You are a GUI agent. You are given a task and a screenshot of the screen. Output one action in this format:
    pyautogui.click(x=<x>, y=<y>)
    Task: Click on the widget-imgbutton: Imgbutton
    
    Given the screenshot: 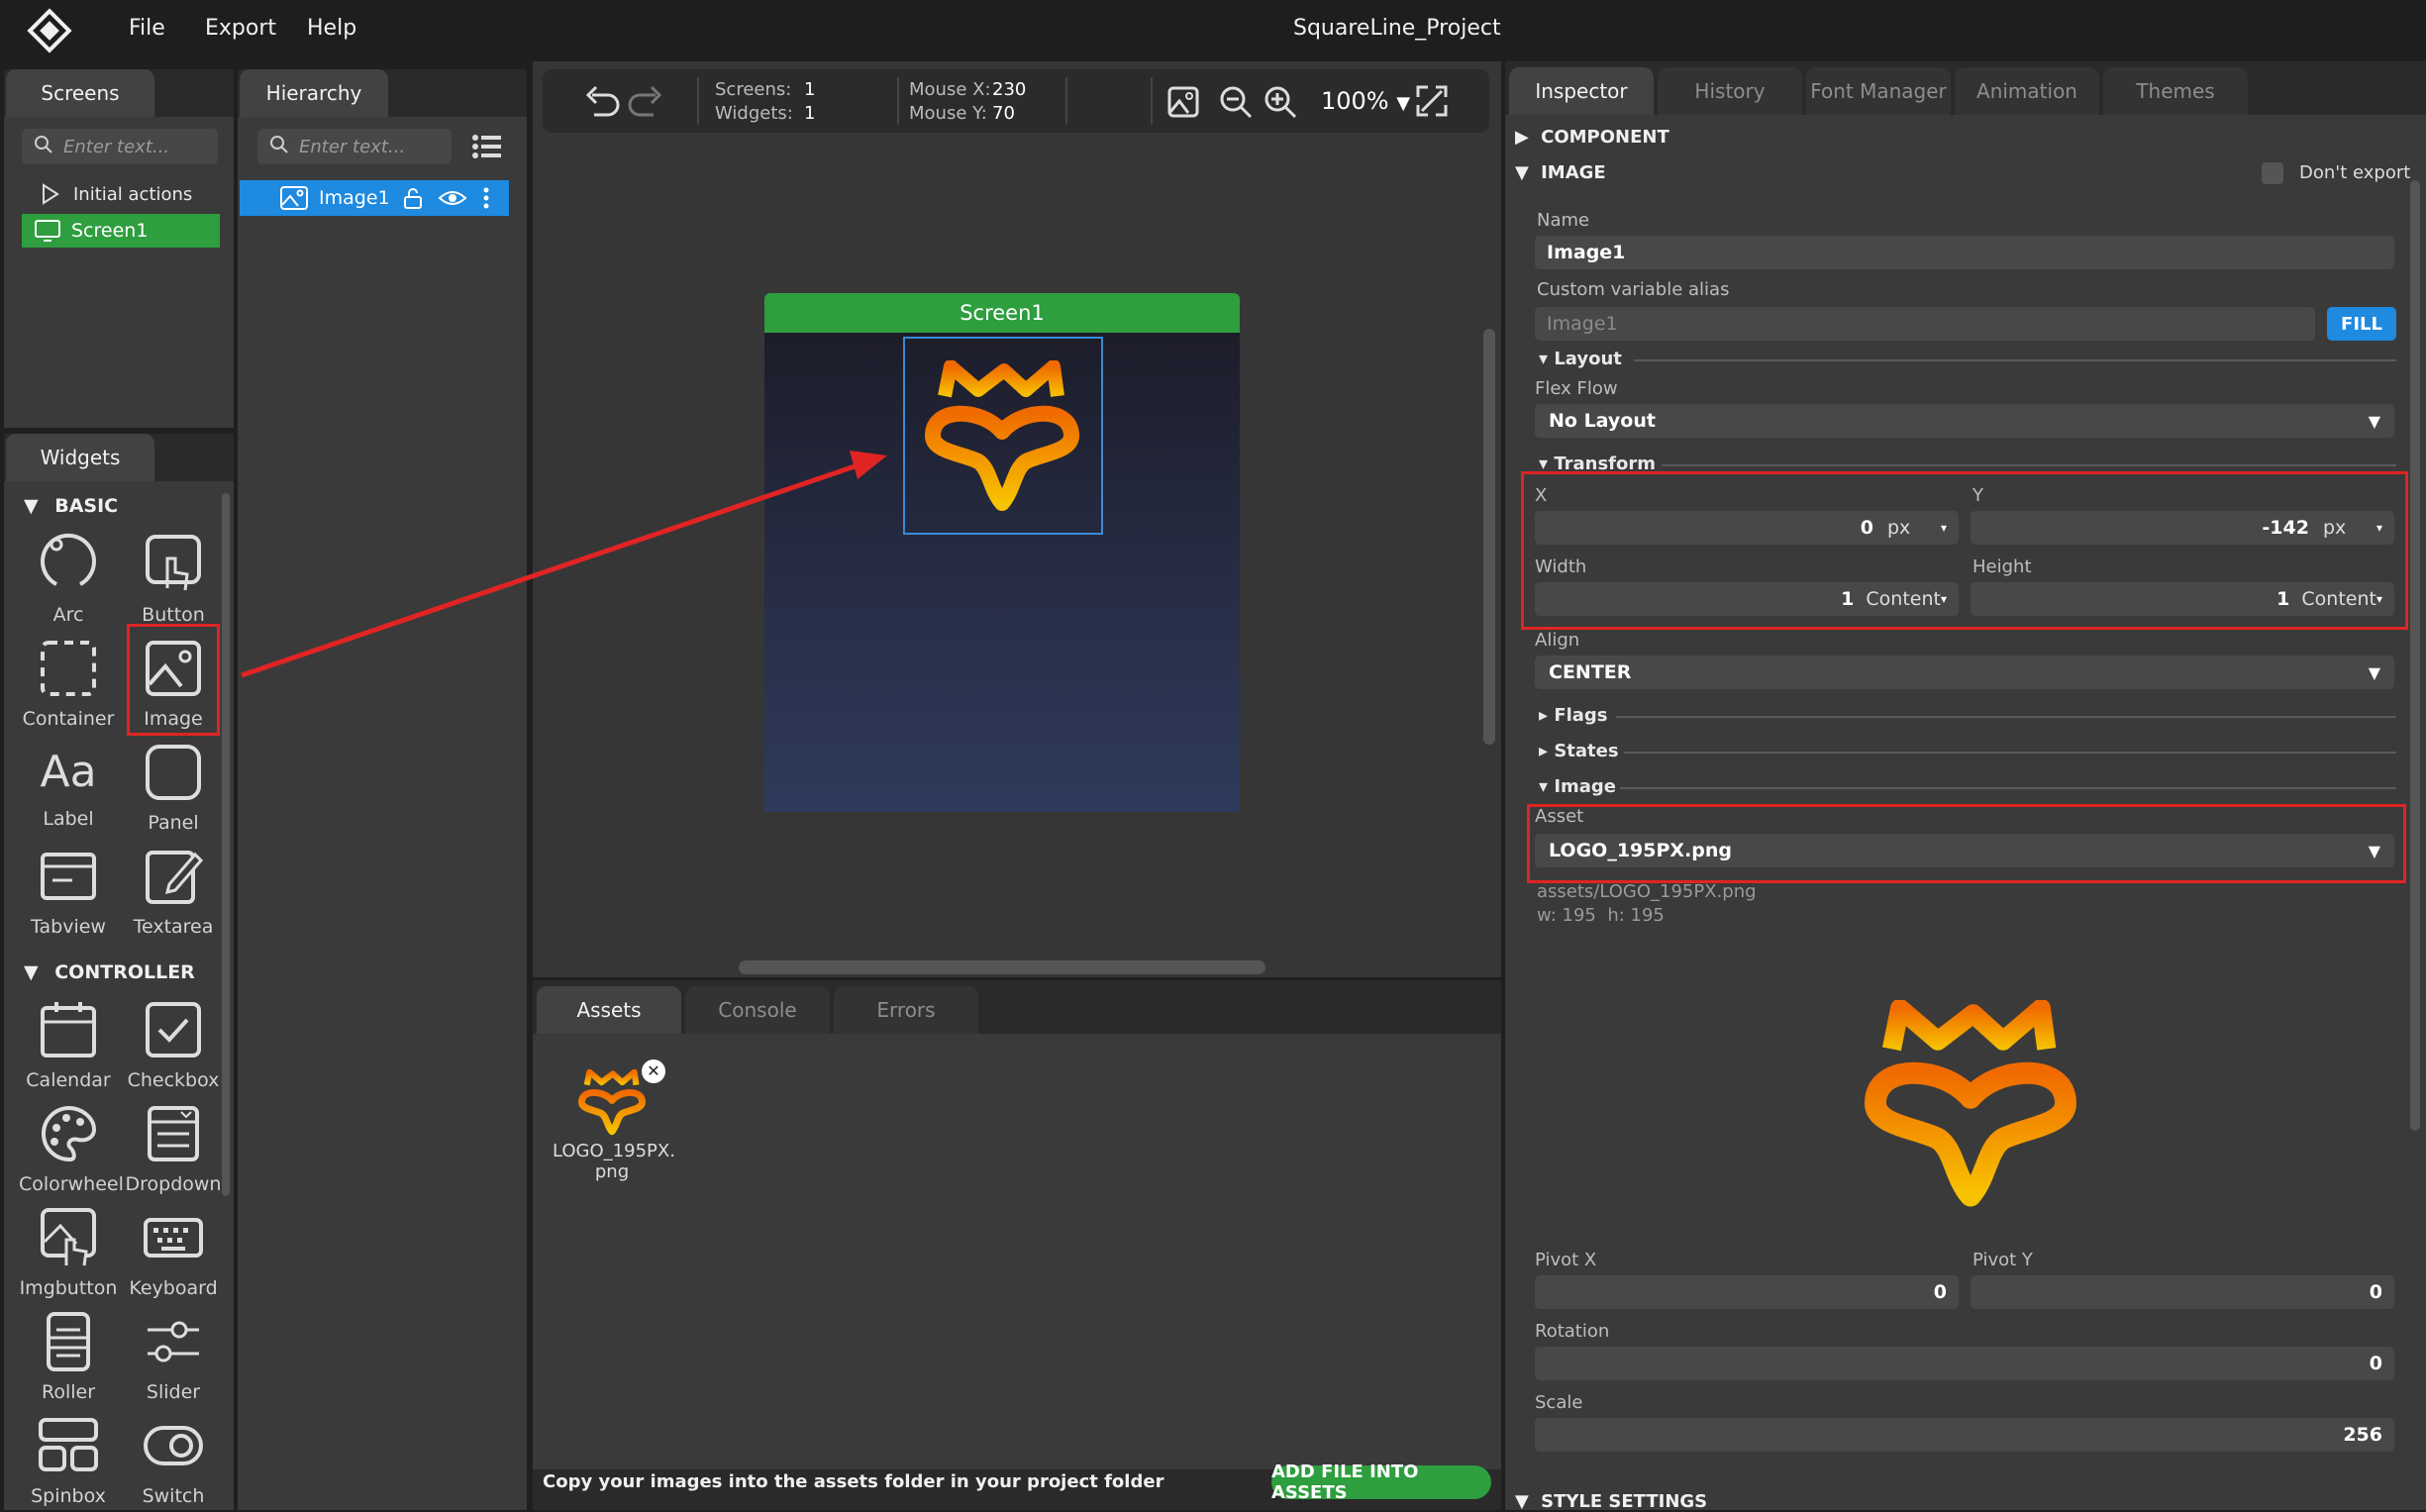 What is the action you would take?
    pyautogui.click(x=68, y=1252)
    